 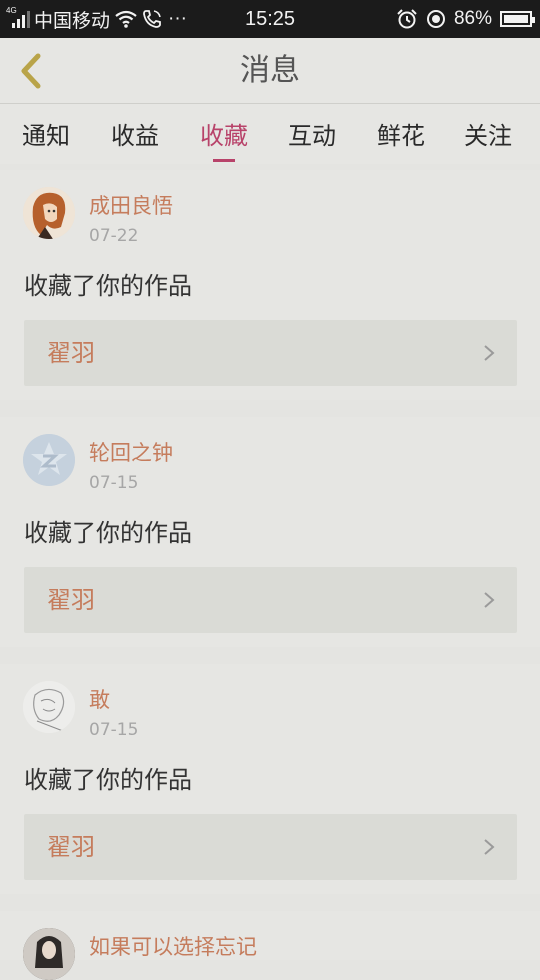 I want to click on tab-label: 鲜花, so click(x=401, y=136).